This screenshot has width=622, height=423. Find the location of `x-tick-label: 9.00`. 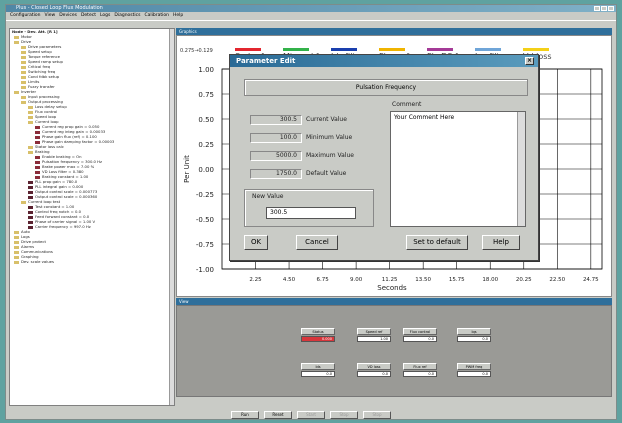

x-tick-label: 9.00 is located at coordinates (356, 280).